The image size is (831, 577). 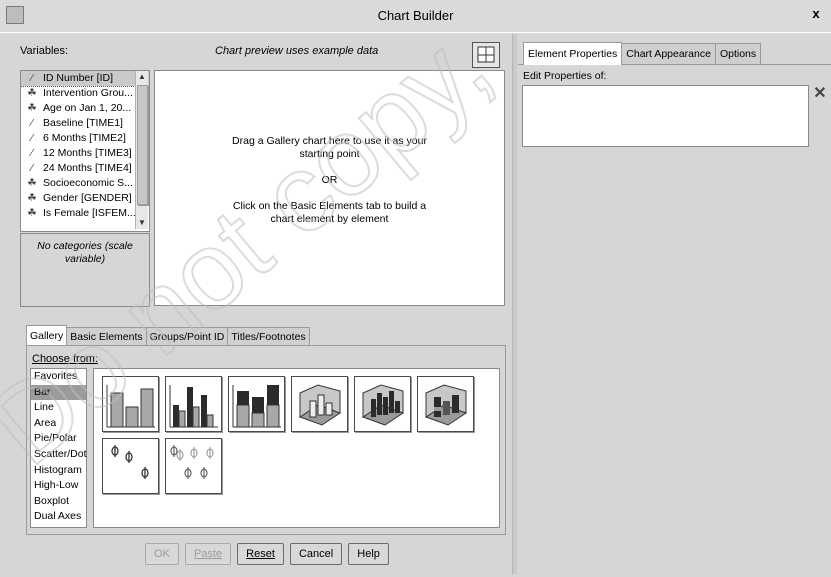 What do you see at coordinates (316, 554) in the screenshot?
I see `cancel-button: Cancel` at bounding box center [316, 554].